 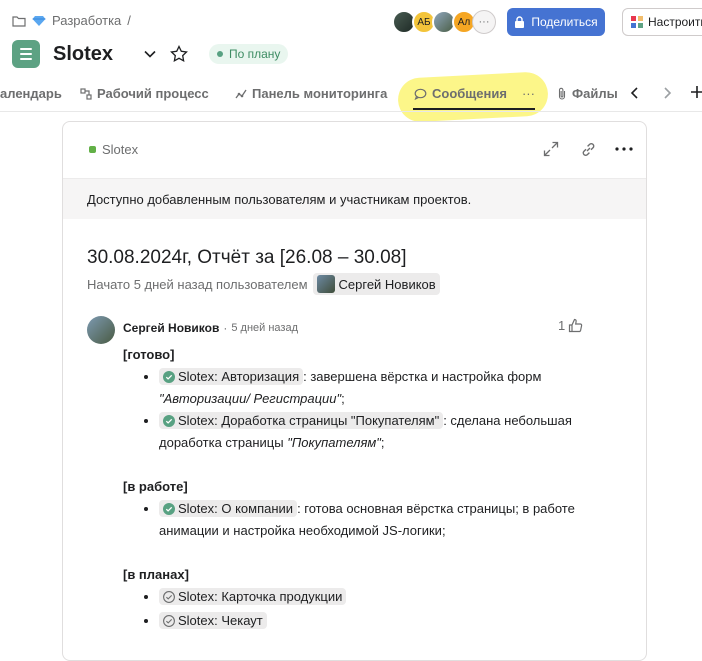 I want to click on status-badge: По плану, so click(x=249, y=54).